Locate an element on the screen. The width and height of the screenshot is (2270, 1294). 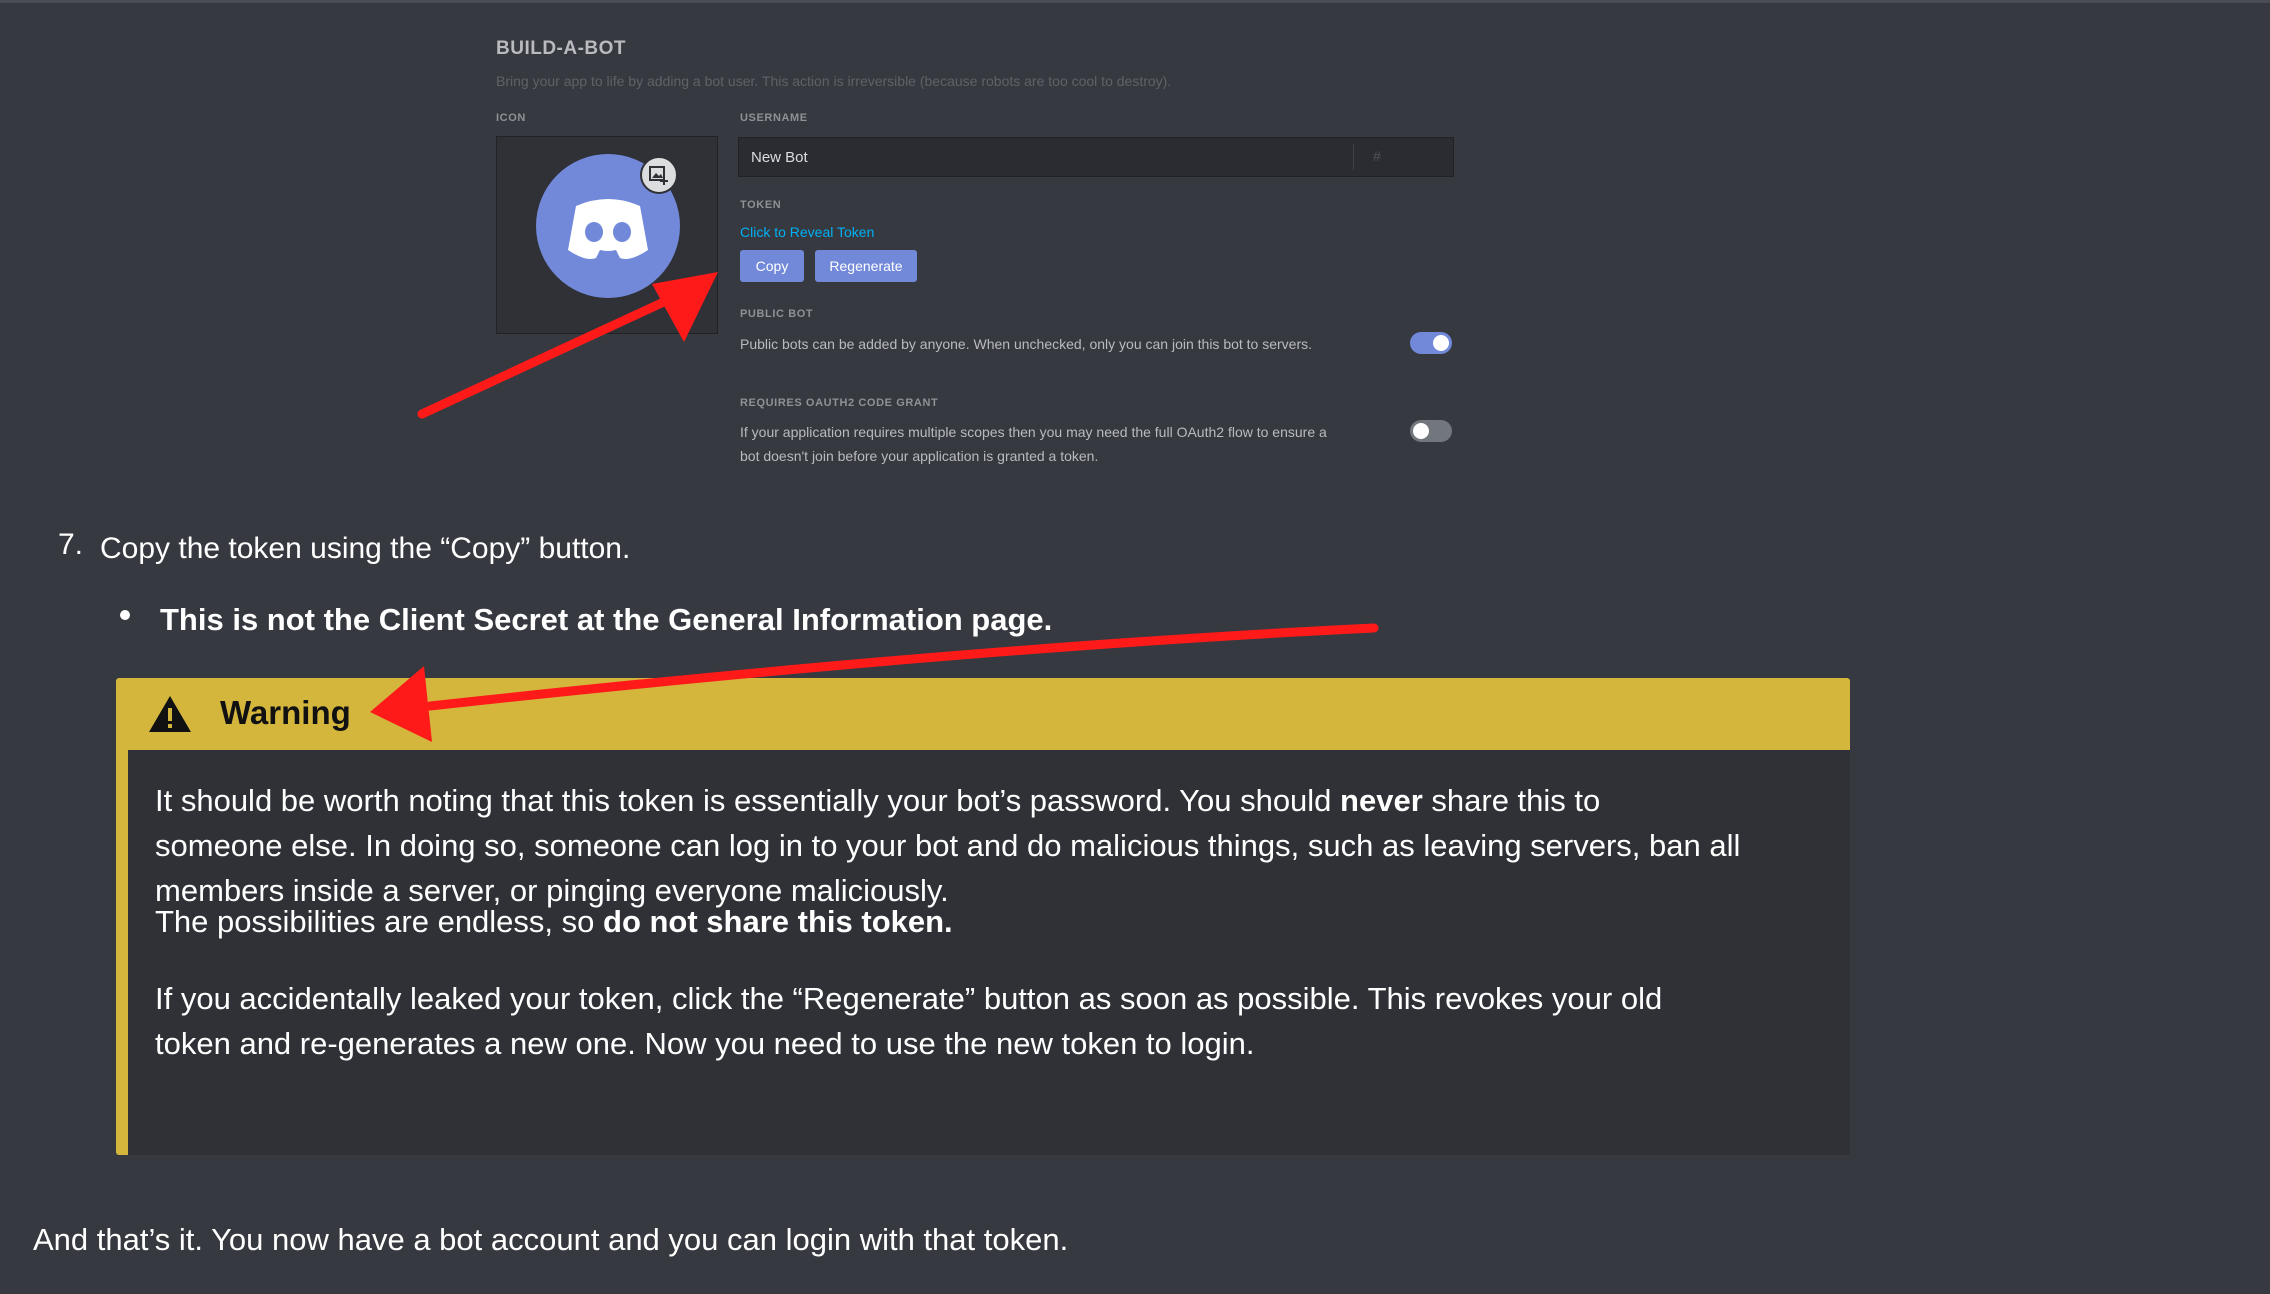
copy-button: Copy is located at coordinates (772, 266).